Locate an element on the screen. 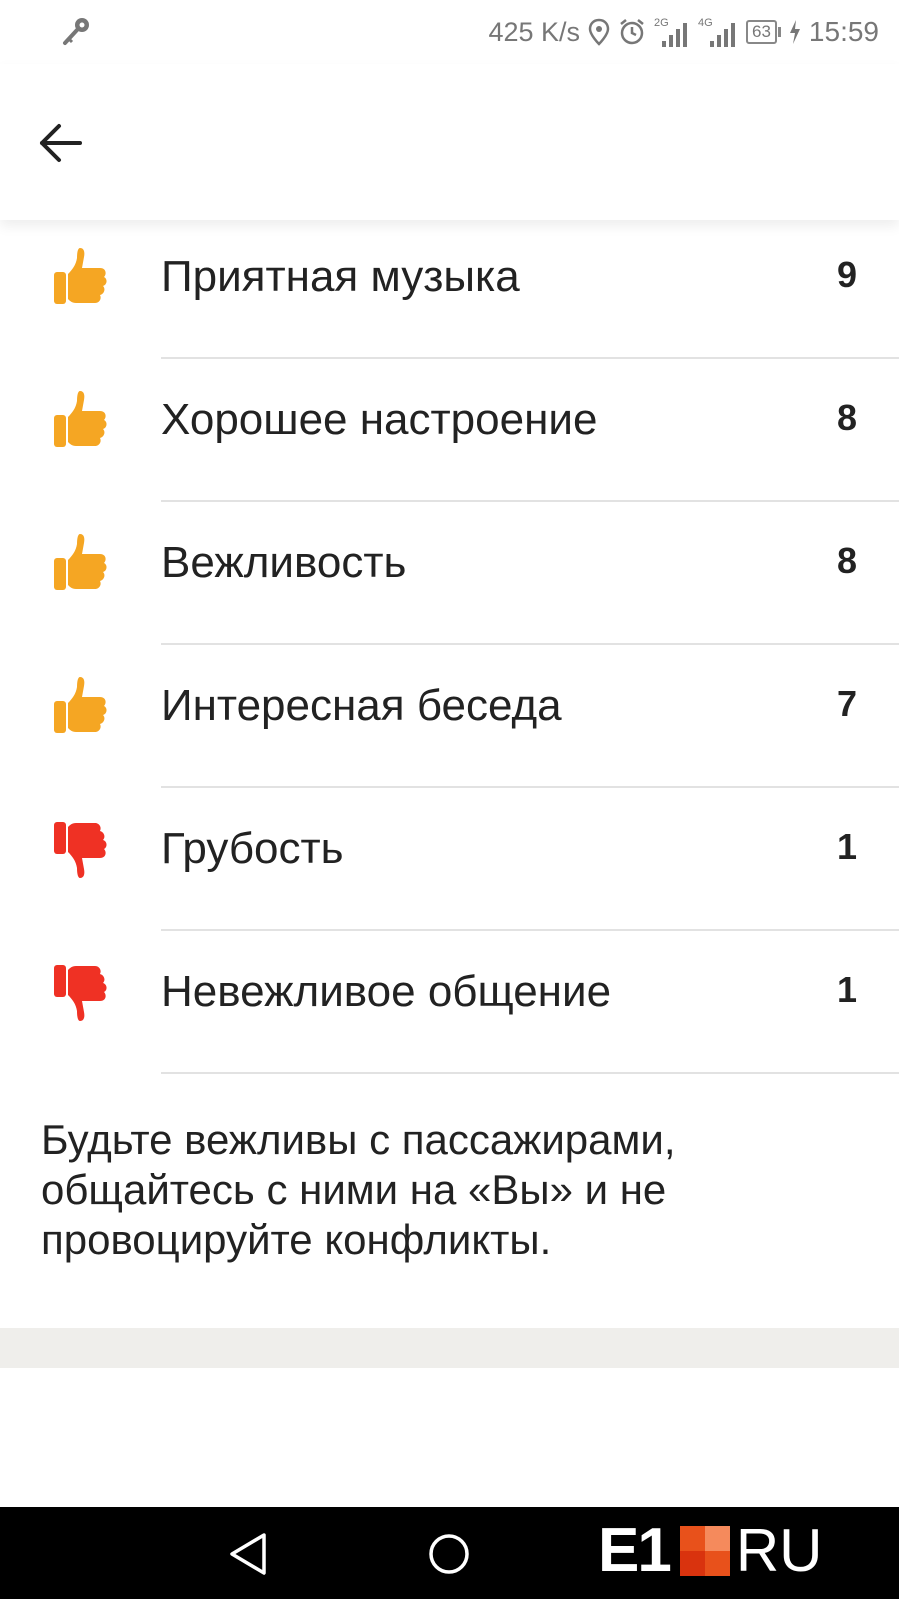 The image size is (899, 1599). item-label: Невежливое общение is located at coordinates (386, 991).